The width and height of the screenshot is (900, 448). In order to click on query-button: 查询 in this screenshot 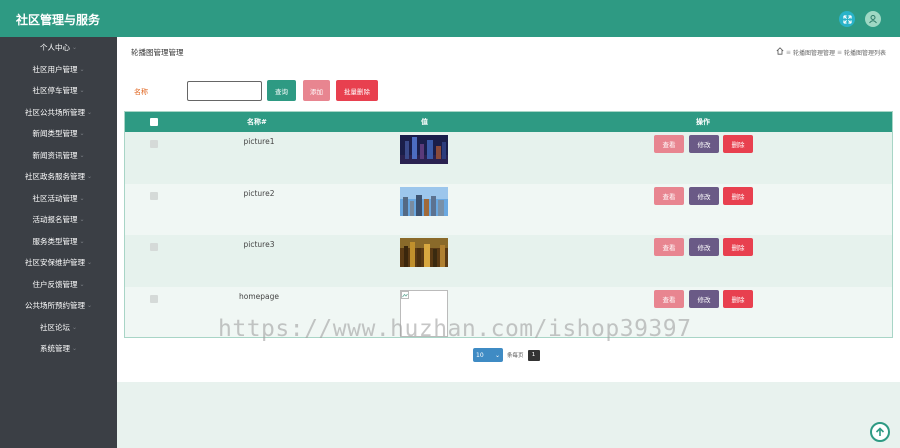, I will do `click(281, 90)`.